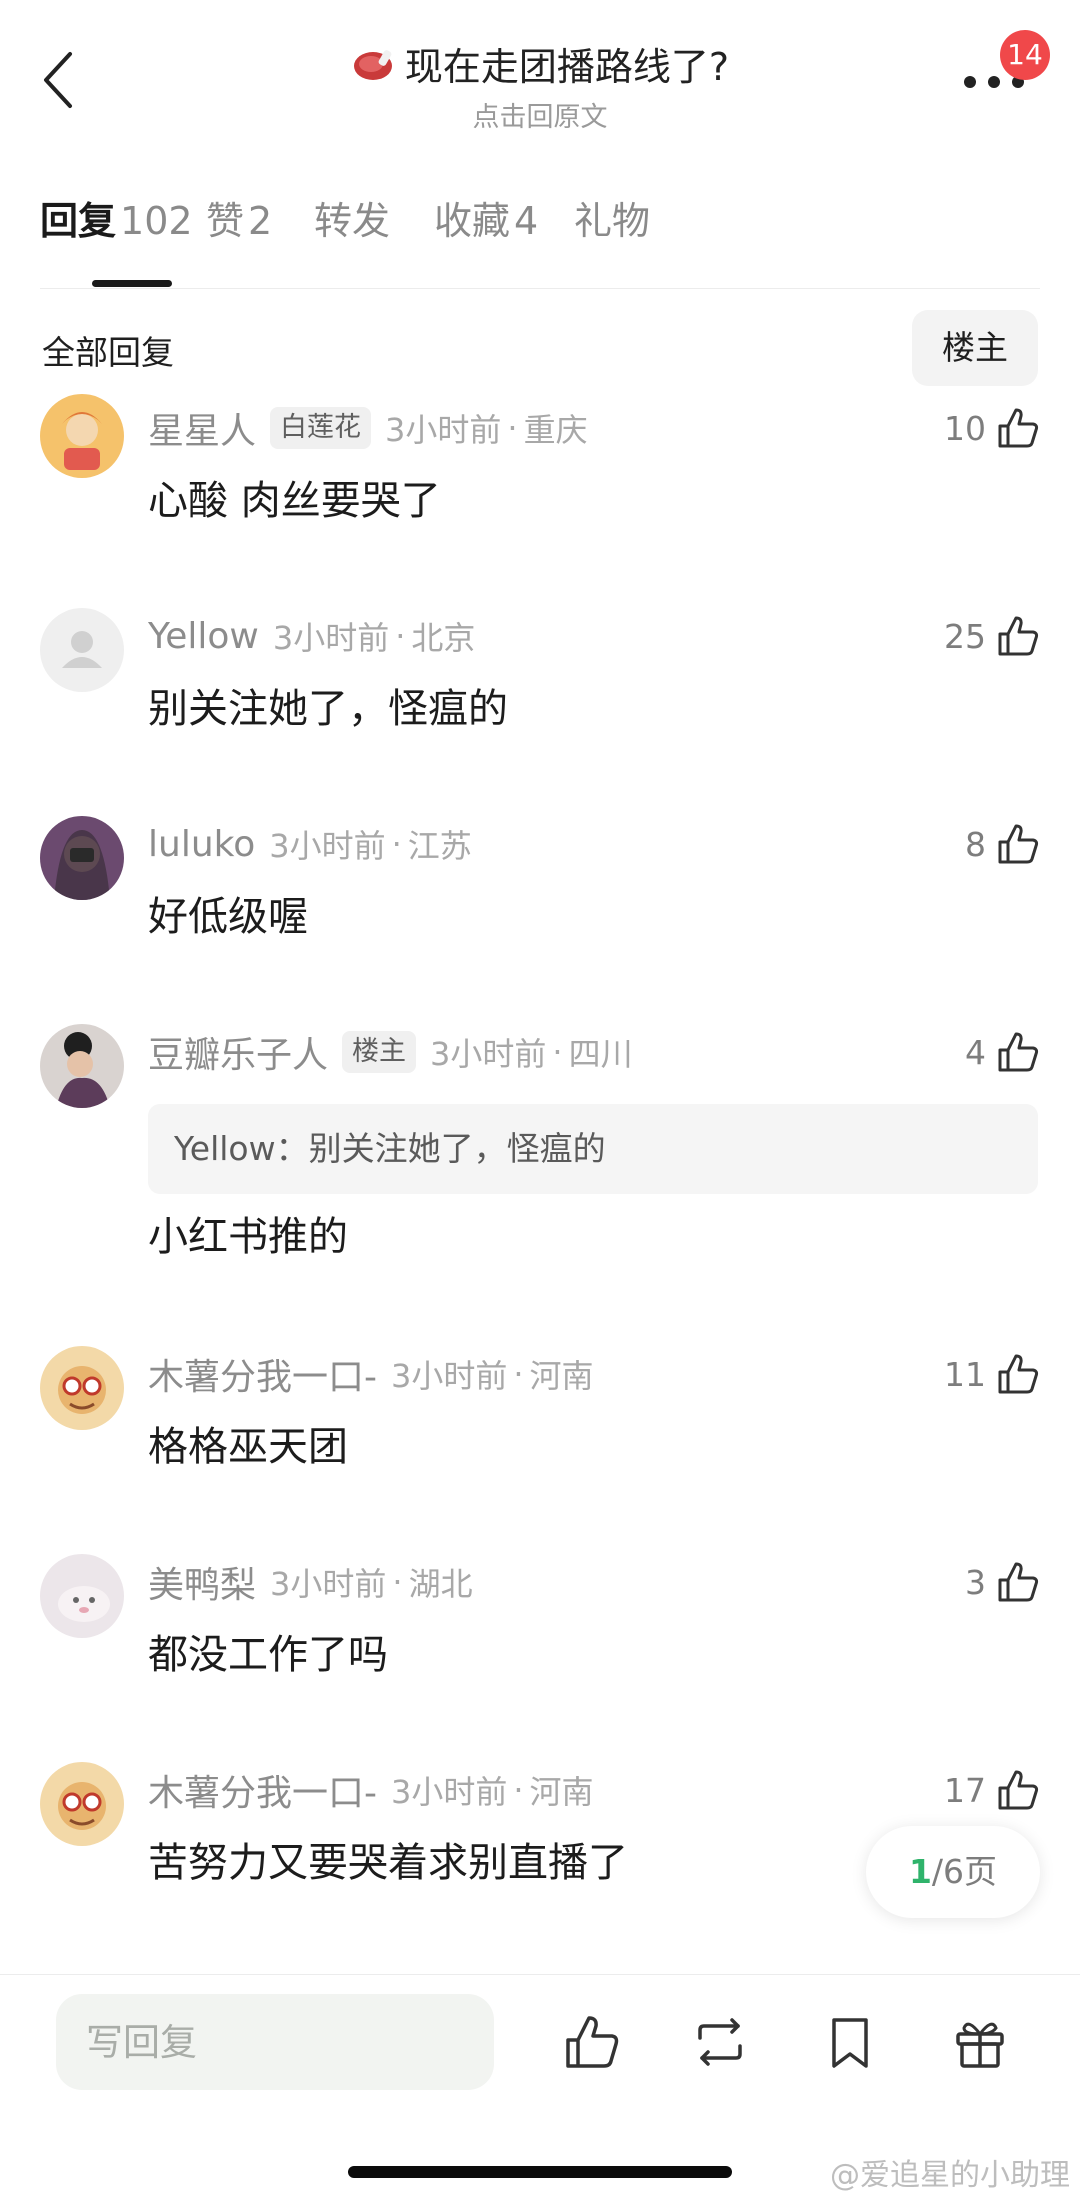 This screenshot has height=2202, width=1080. Describe the element at coordinates (965, 1374) in the screenshot. I see `like-count: 11` at that location.